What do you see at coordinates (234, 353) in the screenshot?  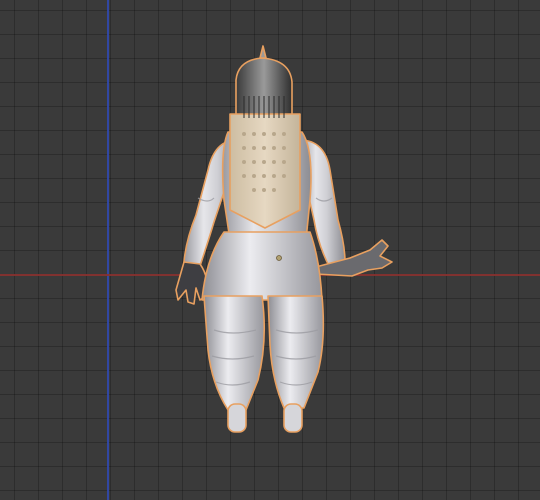 I see `left-leg` at bounding box center [234, 353].